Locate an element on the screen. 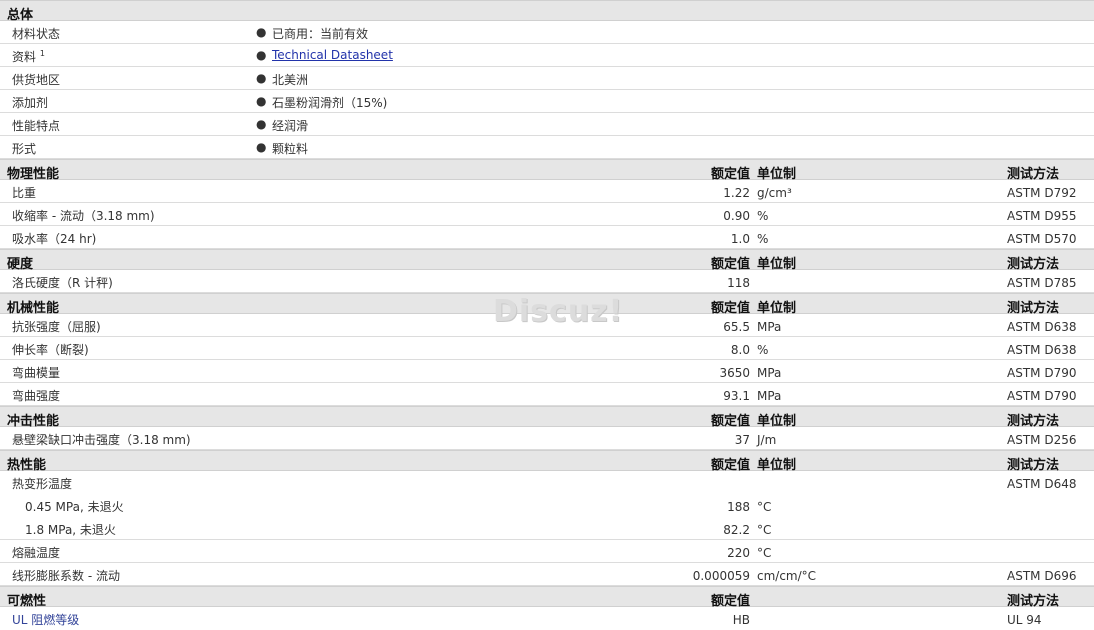 The image size is (1094, 630). section-impact: 冲击性能 额定值 单位制 测试方法 is located at coordinates (547, 417).